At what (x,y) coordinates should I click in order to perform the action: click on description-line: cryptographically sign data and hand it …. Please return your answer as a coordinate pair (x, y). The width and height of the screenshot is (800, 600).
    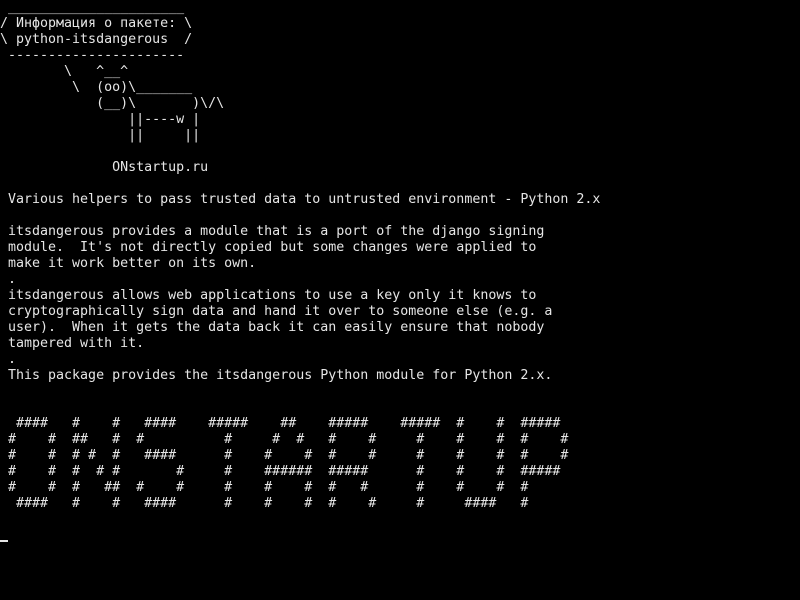
    Looking at the image, I should click on (276, 311).